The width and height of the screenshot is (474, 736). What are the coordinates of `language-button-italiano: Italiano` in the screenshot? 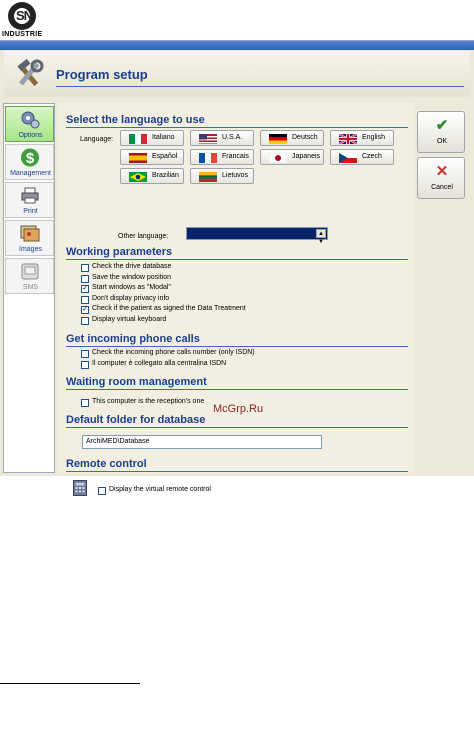 It's located at (152, 138).